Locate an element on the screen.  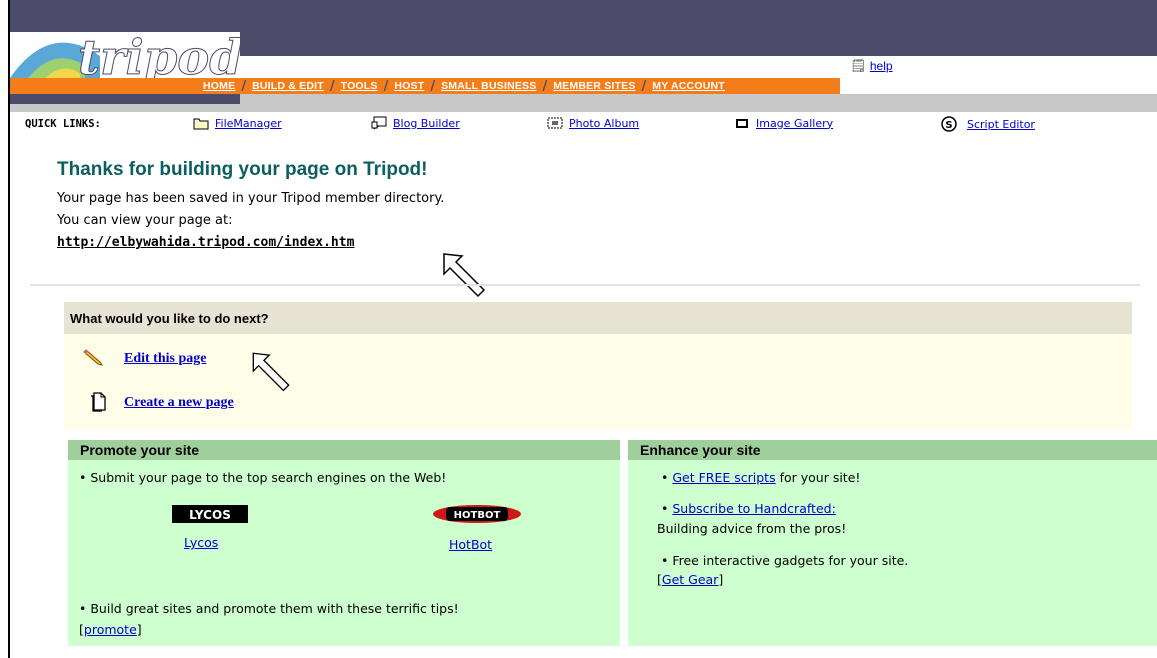
panel-gap is located at coordinates (624, 543).